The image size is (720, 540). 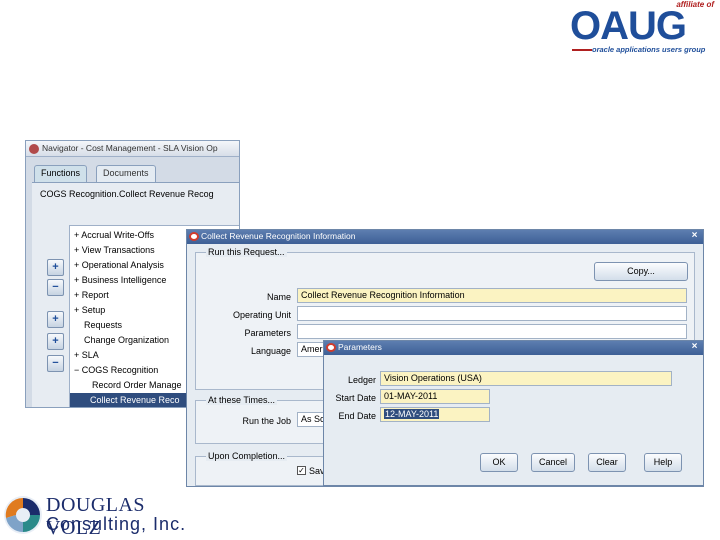 I want to click on tree-item: Requests, so click(x=103, y=325).